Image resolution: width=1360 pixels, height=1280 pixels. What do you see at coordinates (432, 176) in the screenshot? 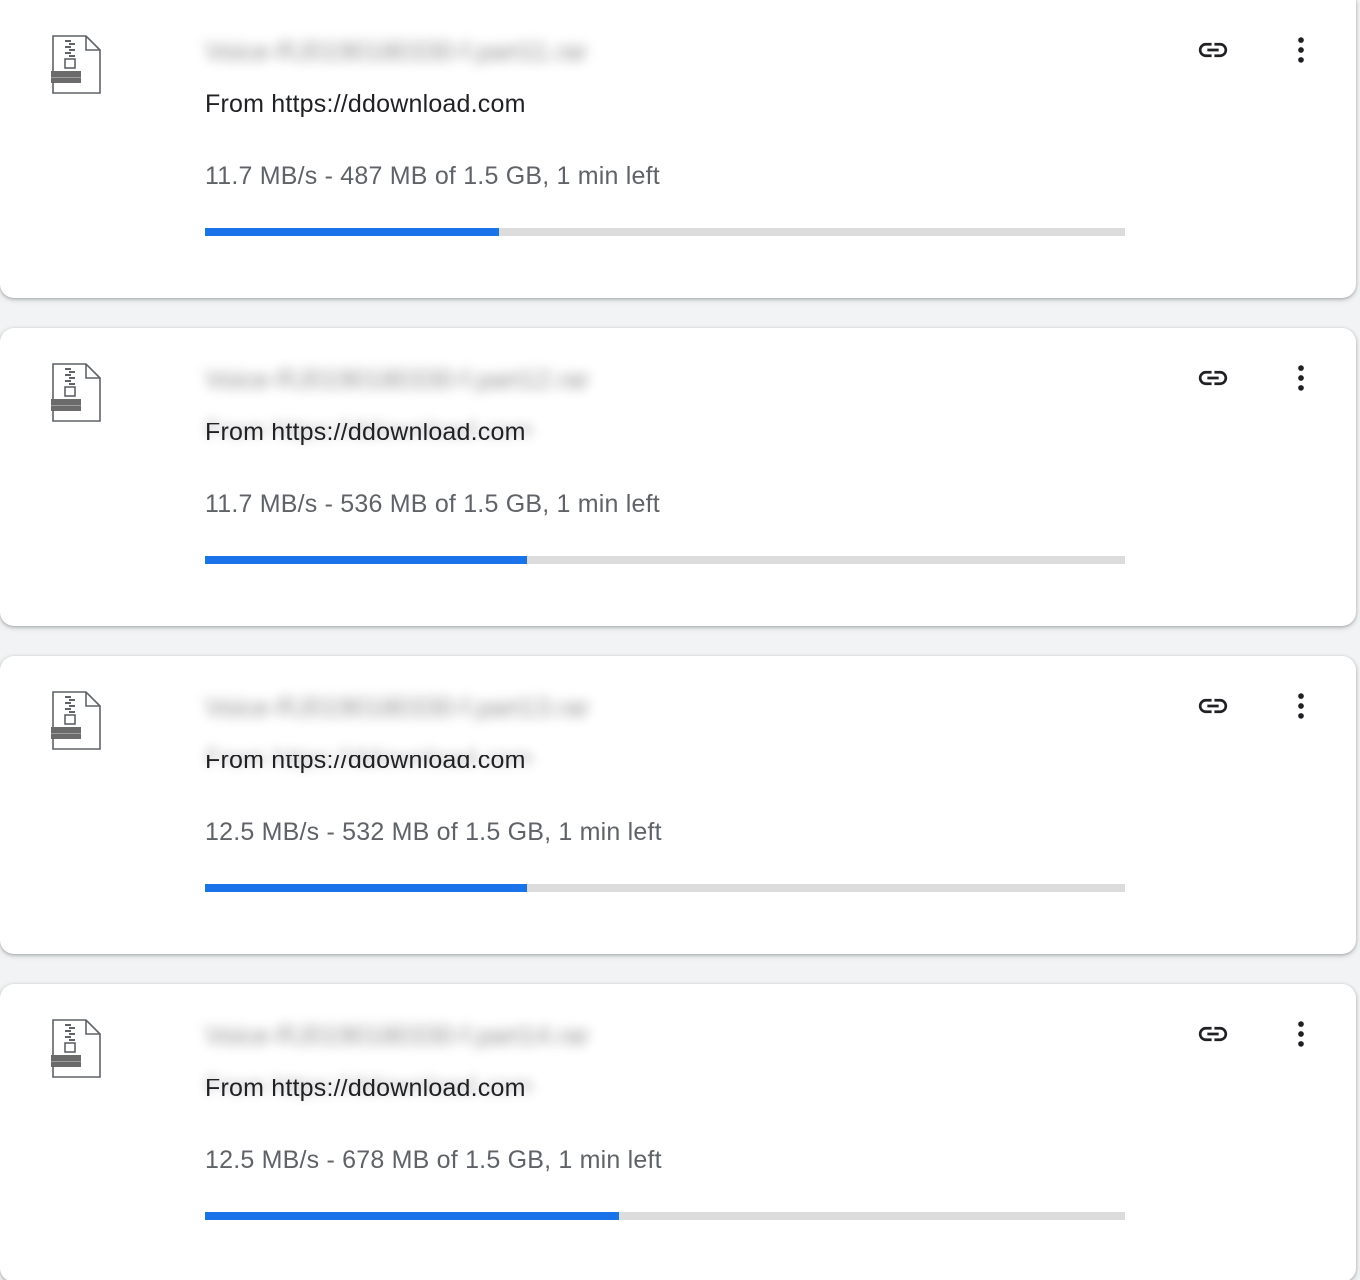
I see `download-status: 11.7 MB/s - 487 MB of 1.5 GB, 1 min left` at bounding box center [432, 176].